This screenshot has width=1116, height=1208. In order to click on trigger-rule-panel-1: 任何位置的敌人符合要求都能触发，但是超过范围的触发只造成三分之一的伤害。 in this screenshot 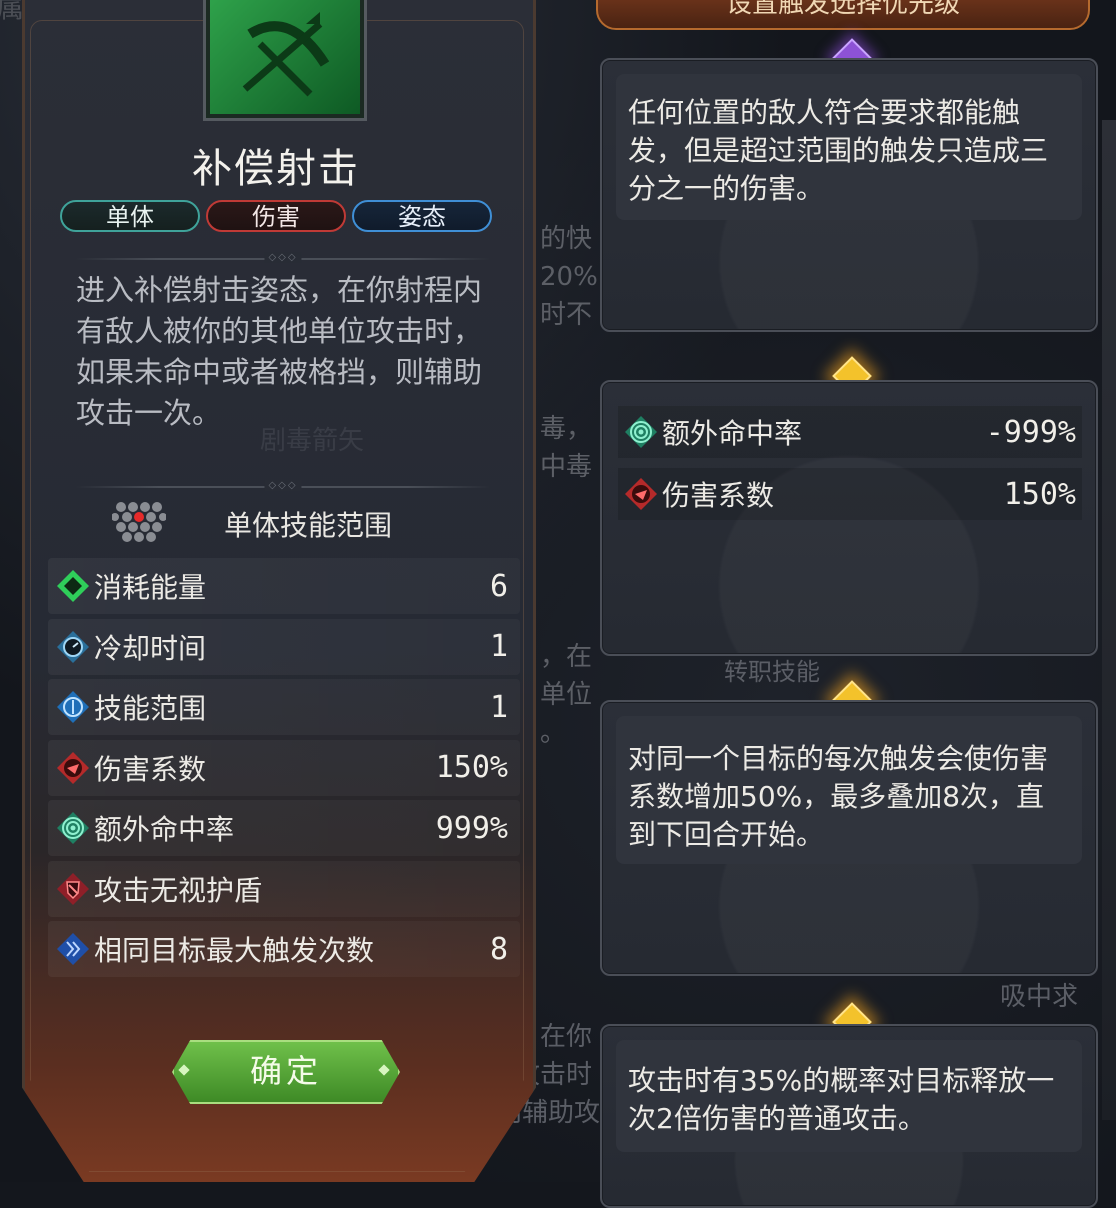, I will do `click(849, 195)`.